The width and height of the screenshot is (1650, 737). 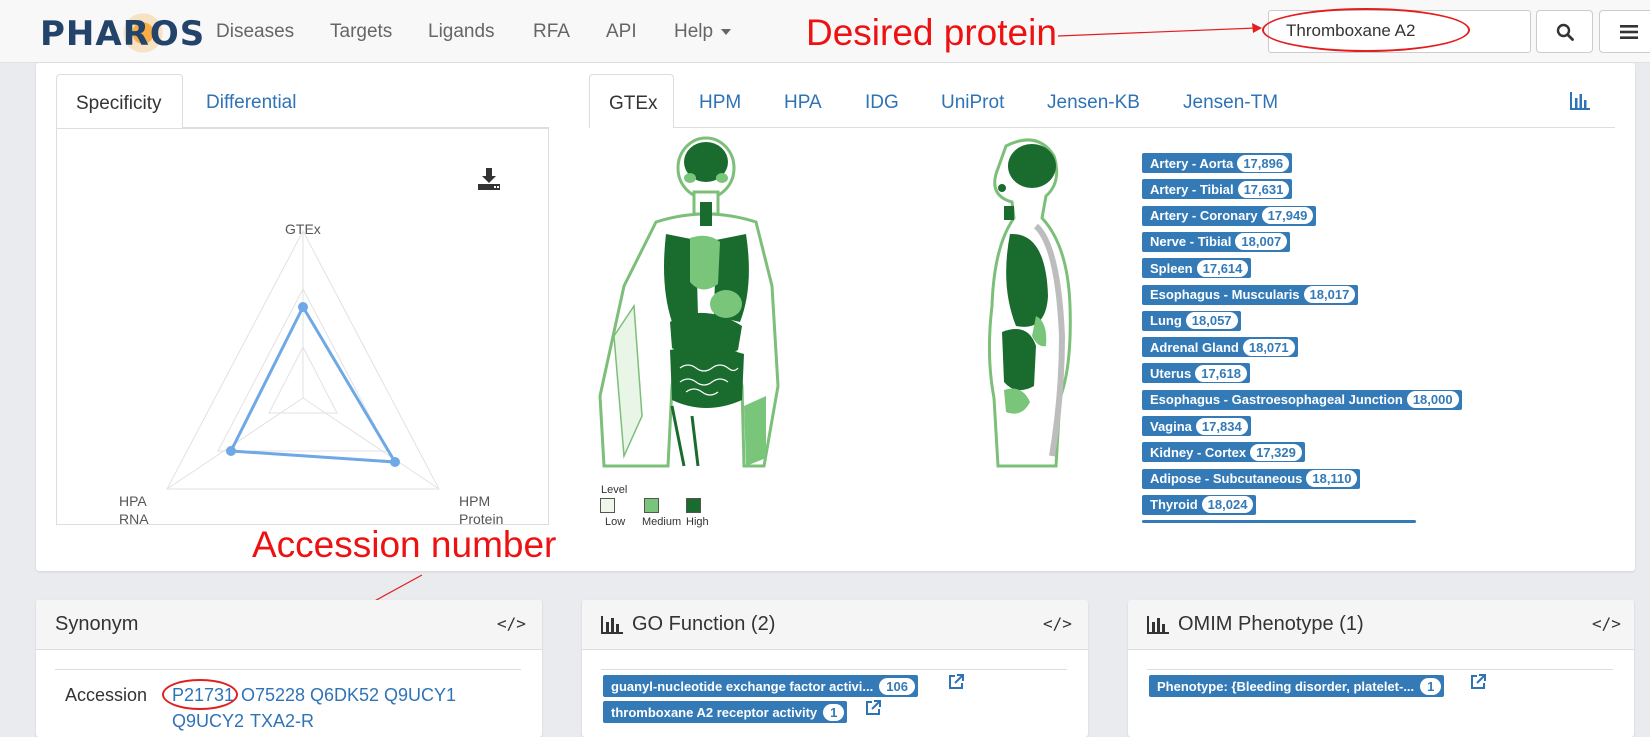 I want to click on tissue-count: 18,071, so click(x=1268, y=347).